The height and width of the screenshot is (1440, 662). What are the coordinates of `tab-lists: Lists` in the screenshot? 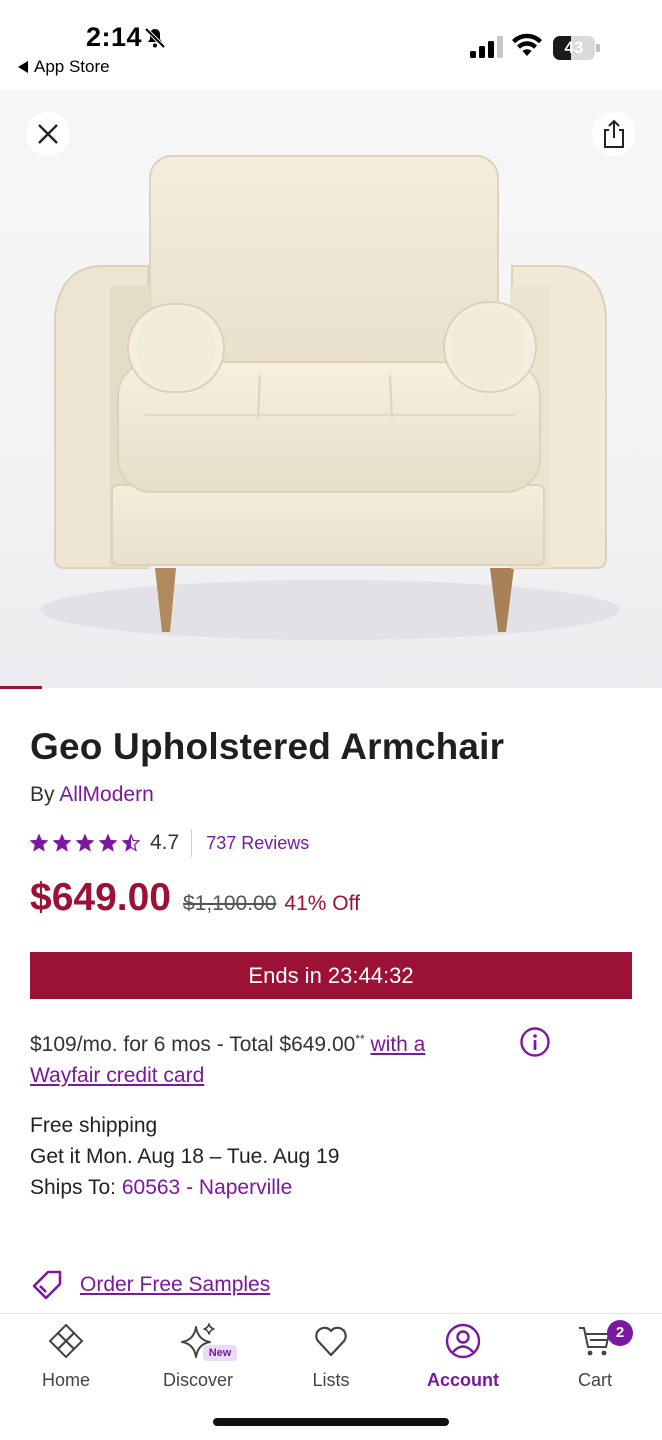 It's located at (331, 1357).